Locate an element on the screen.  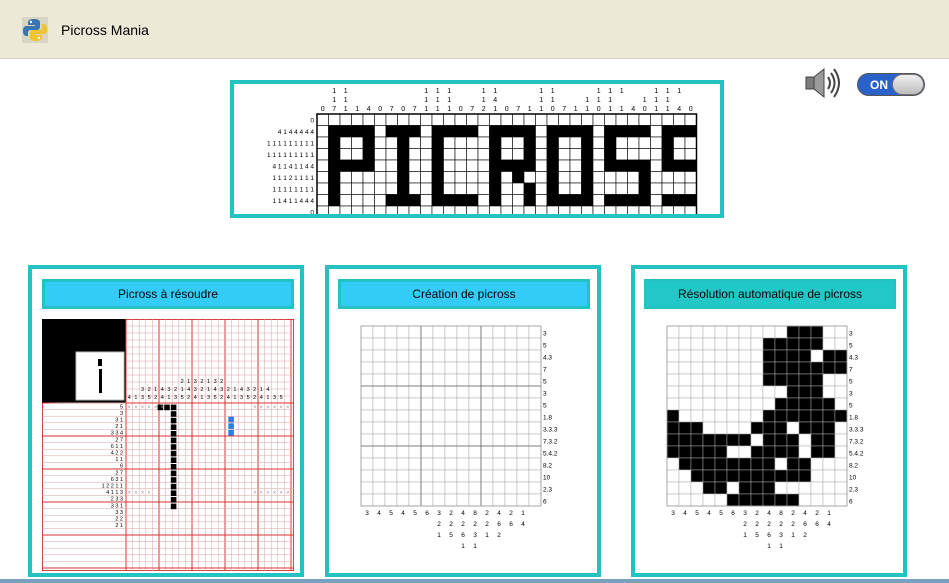
col-clue: 1 is located at coordinates (487, 535).